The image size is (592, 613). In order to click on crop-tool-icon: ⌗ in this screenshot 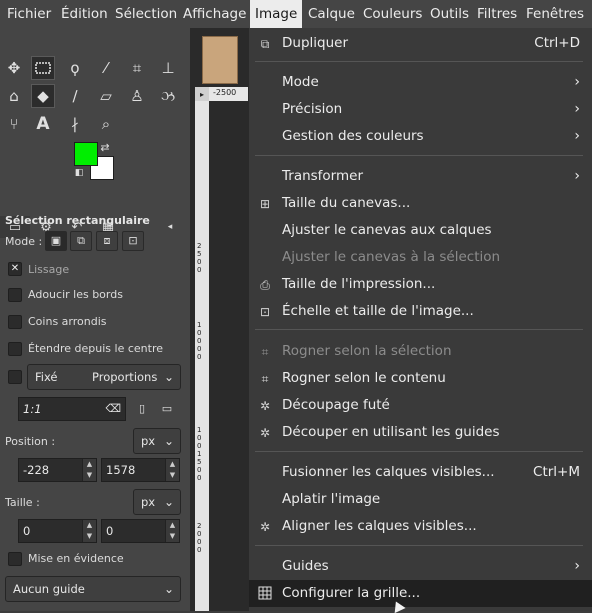, I will do `click(137, 68)`.